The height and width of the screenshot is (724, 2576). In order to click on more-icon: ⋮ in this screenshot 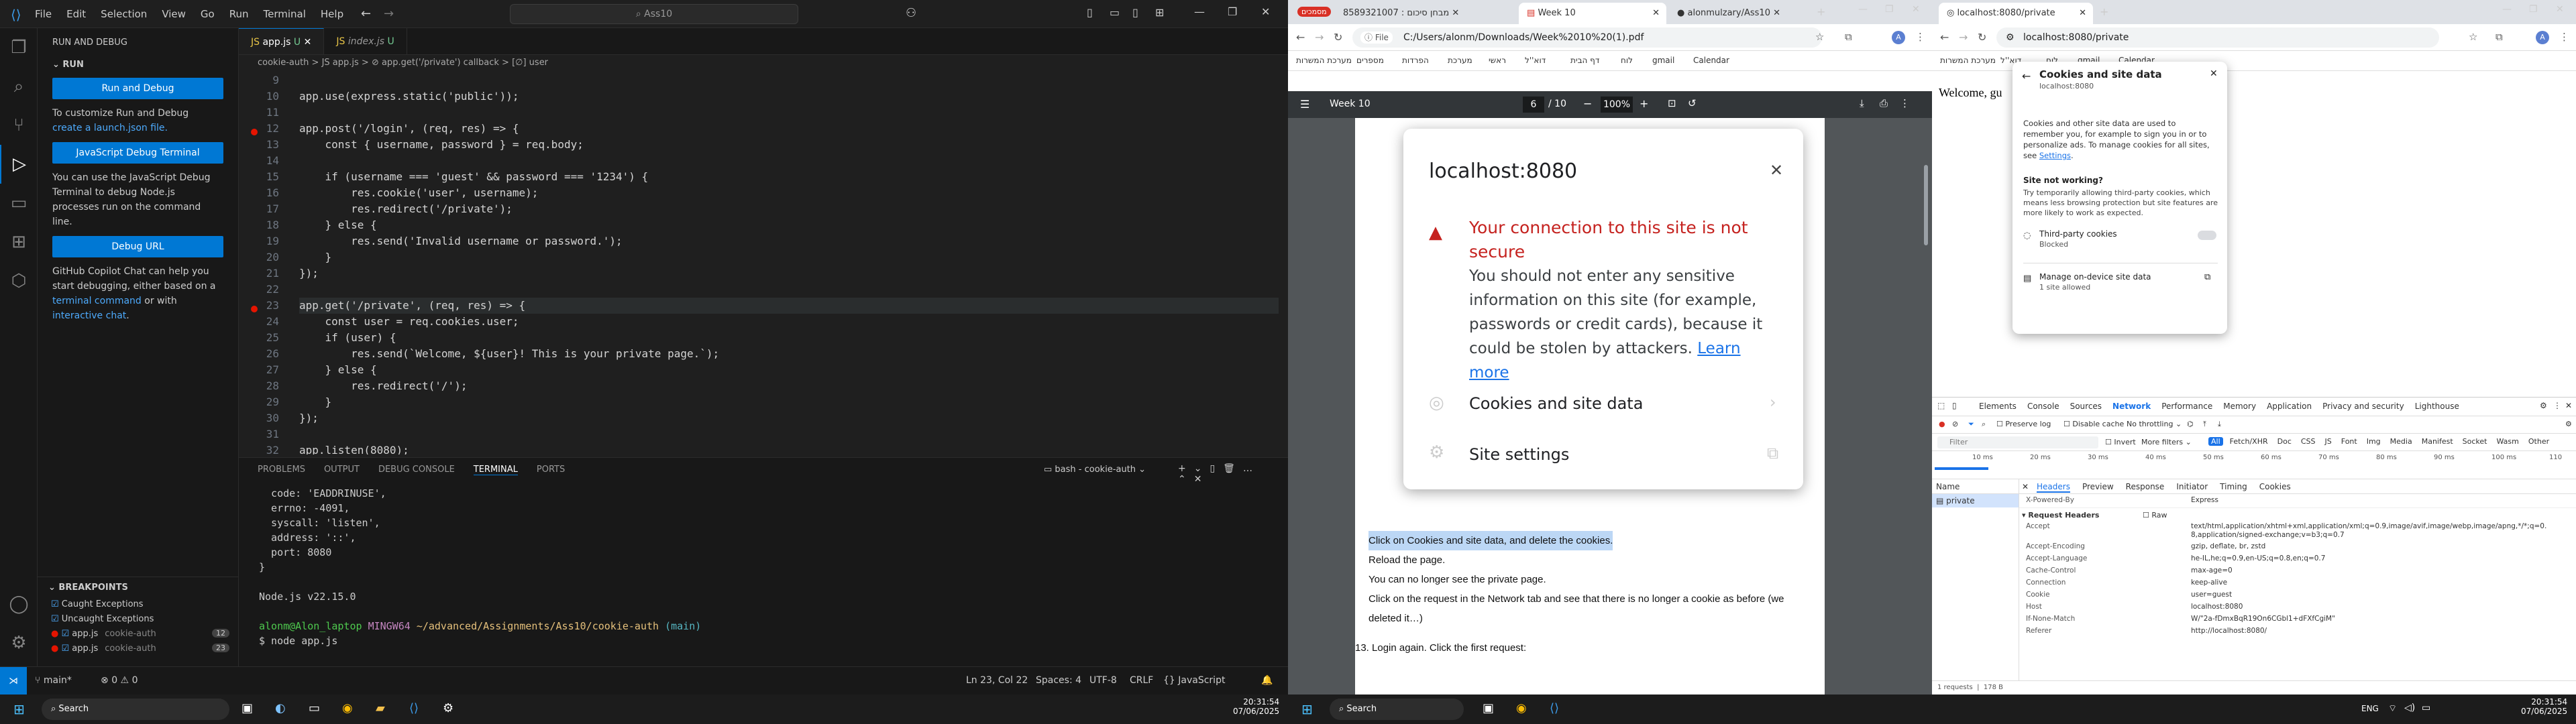, I will do `click(1905, 103)`.